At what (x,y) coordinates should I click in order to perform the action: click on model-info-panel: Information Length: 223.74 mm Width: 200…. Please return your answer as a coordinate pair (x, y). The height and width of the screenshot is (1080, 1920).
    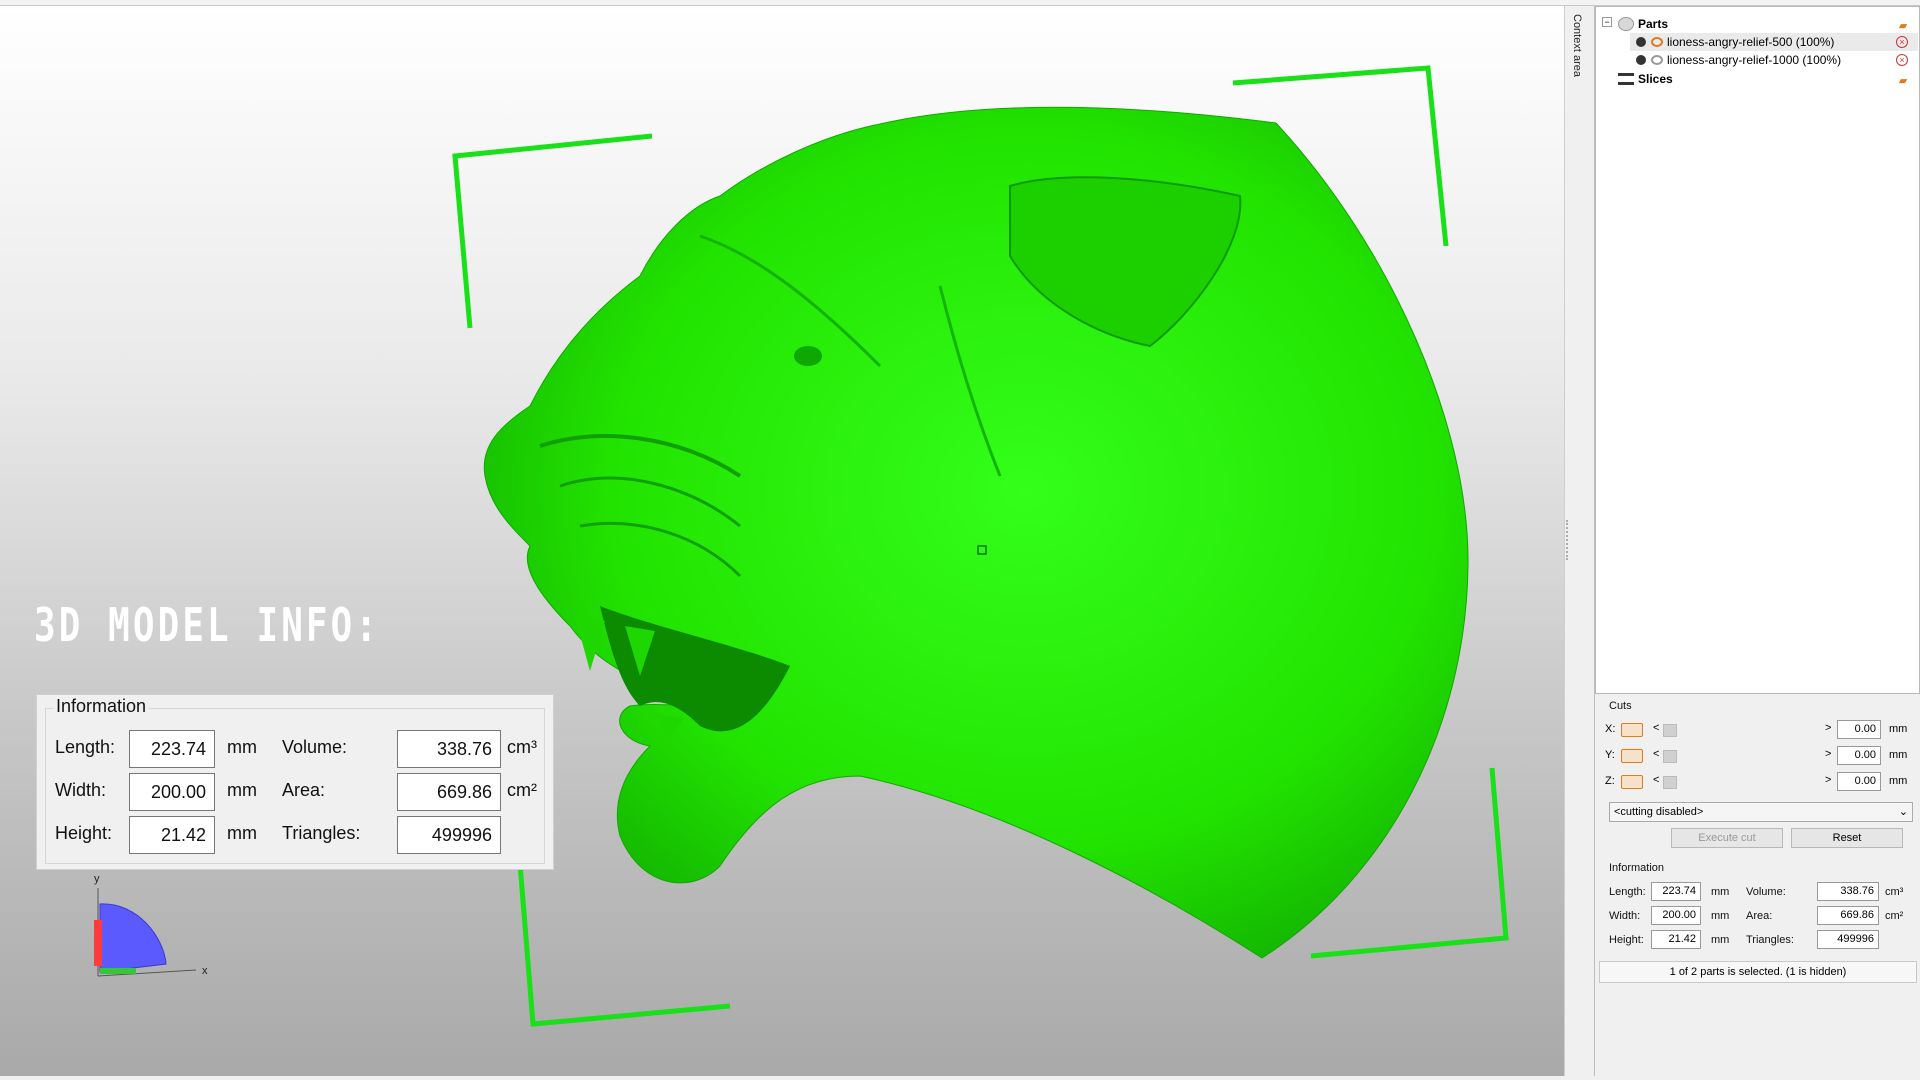
    Looking at the image, I should click on (295, 782).